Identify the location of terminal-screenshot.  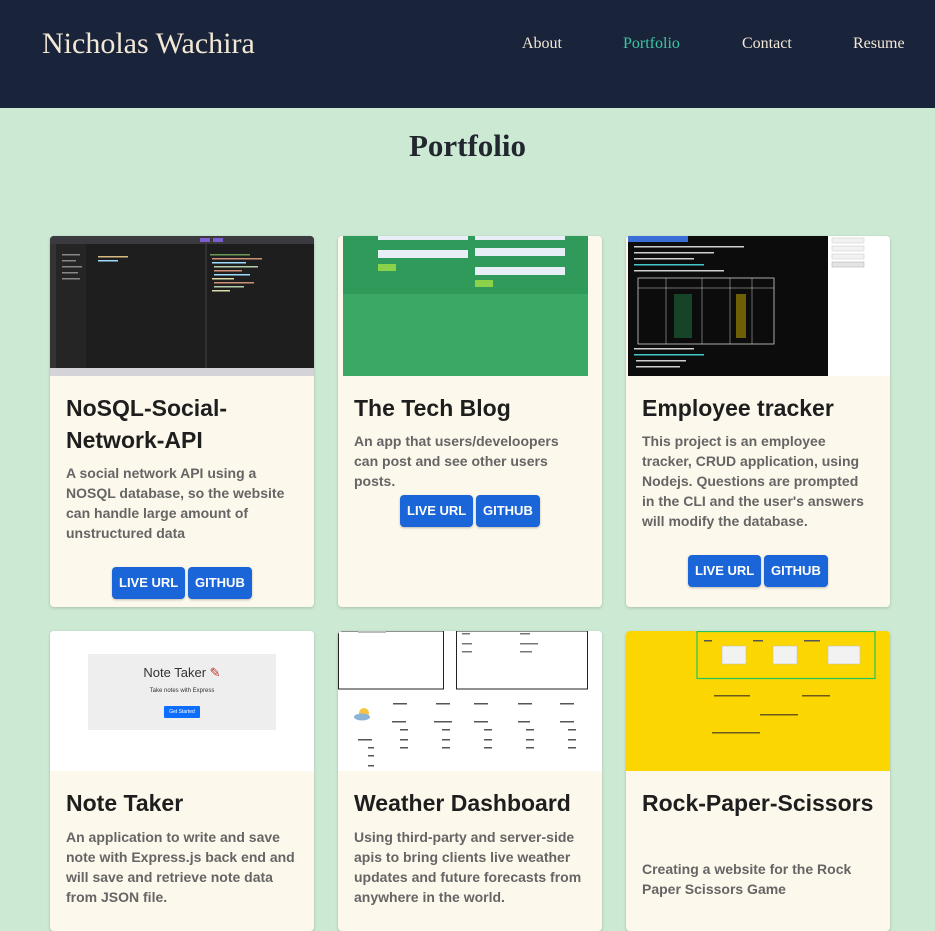
(759, 306).